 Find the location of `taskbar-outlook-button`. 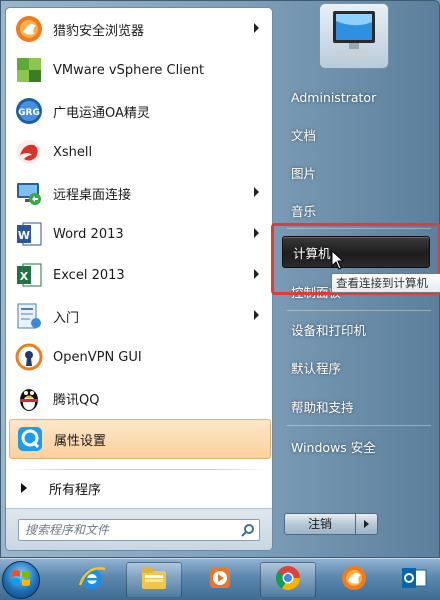

taskbar-outlook-button is located at coordinates (414, 580).